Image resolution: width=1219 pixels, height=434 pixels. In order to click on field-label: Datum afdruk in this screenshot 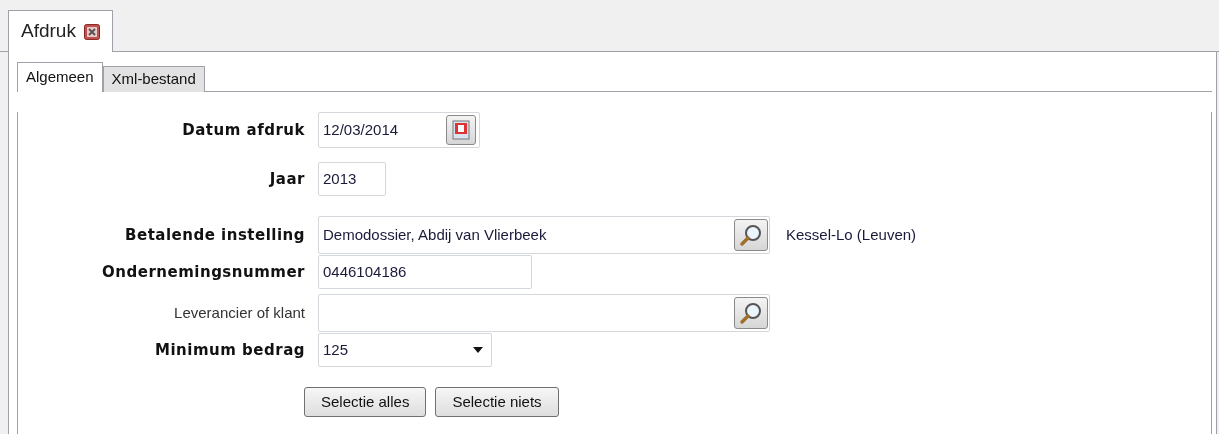, I will do `click(243, 130)`.